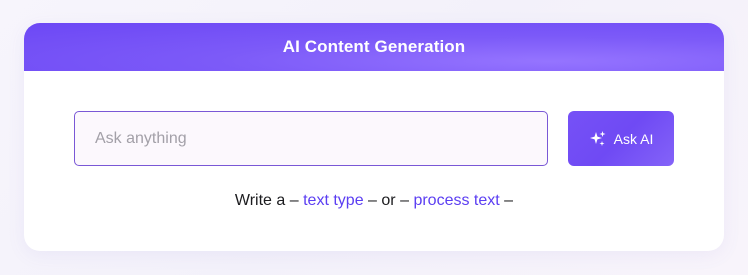 The width and height of the screenshot is (748, 275). I want to click on process-text-link: process text, so click(456, 200).